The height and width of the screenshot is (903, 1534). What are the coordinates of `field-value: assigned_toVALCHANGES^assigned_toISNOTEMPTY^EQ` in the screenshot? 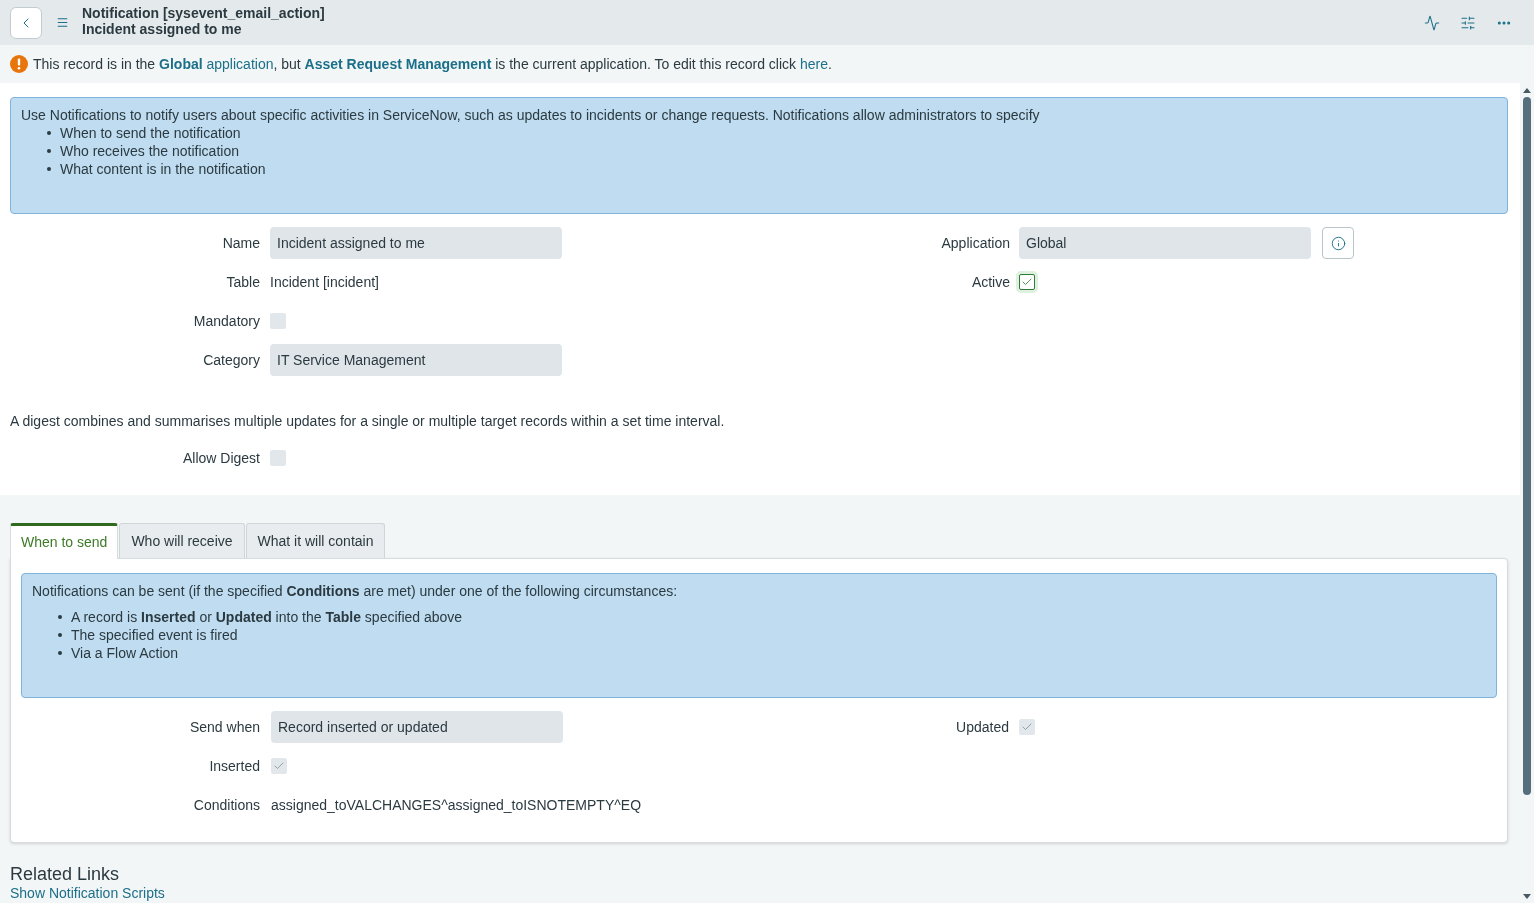 It's located at (456, 805).